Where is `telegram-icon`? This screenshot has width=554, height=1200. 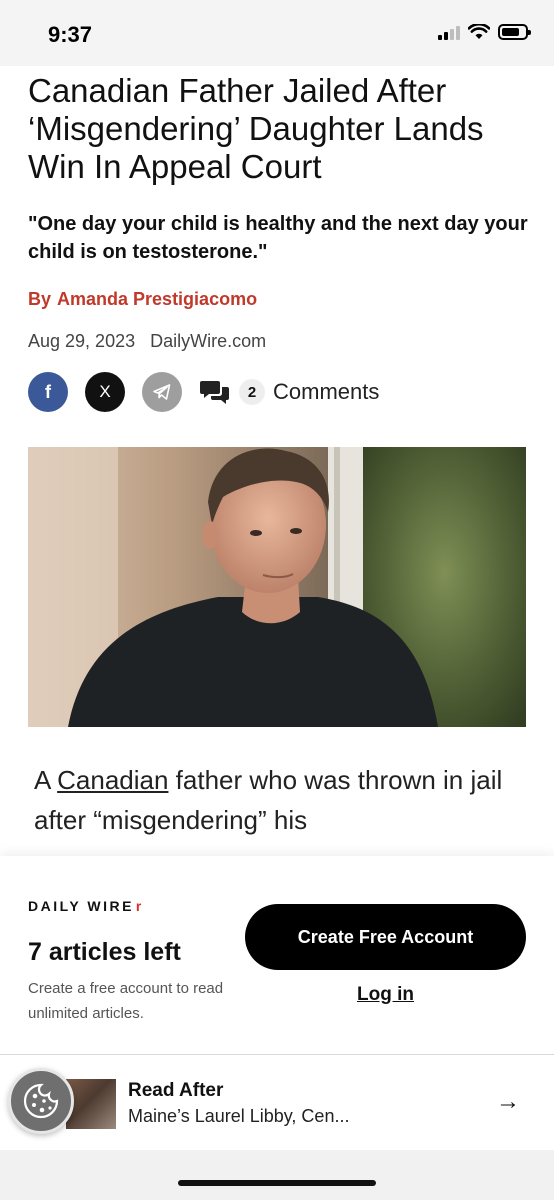 telegram-icon is located at coordinates (162, 392).